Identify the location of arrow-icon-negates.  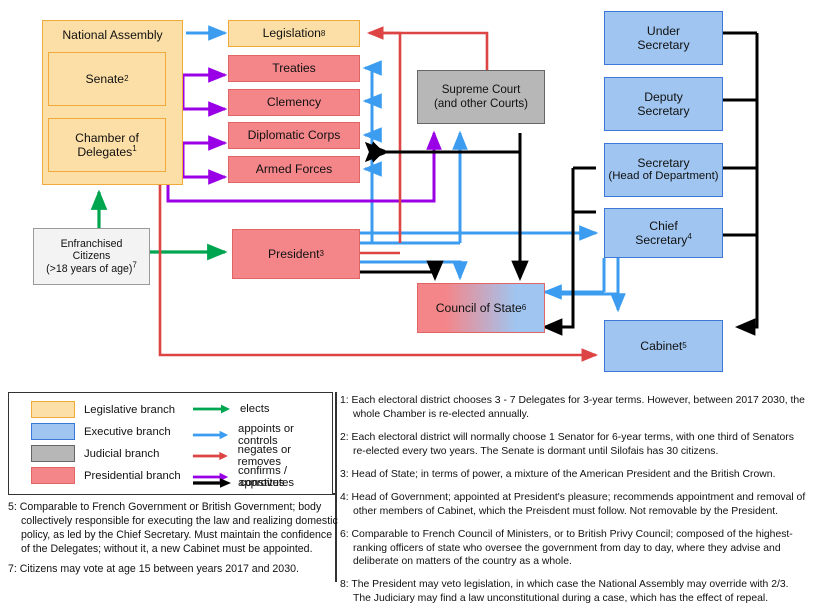
(210, 456).